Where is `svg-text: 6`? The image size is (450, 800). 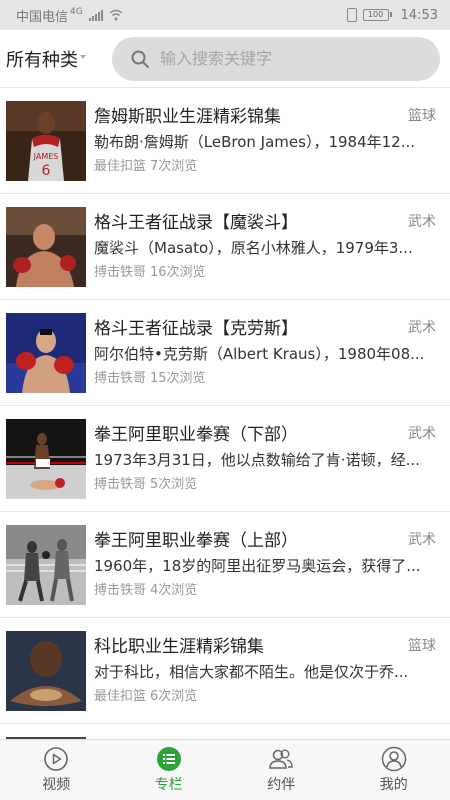 svg-text: 6 is located at coordinates (46, 171).